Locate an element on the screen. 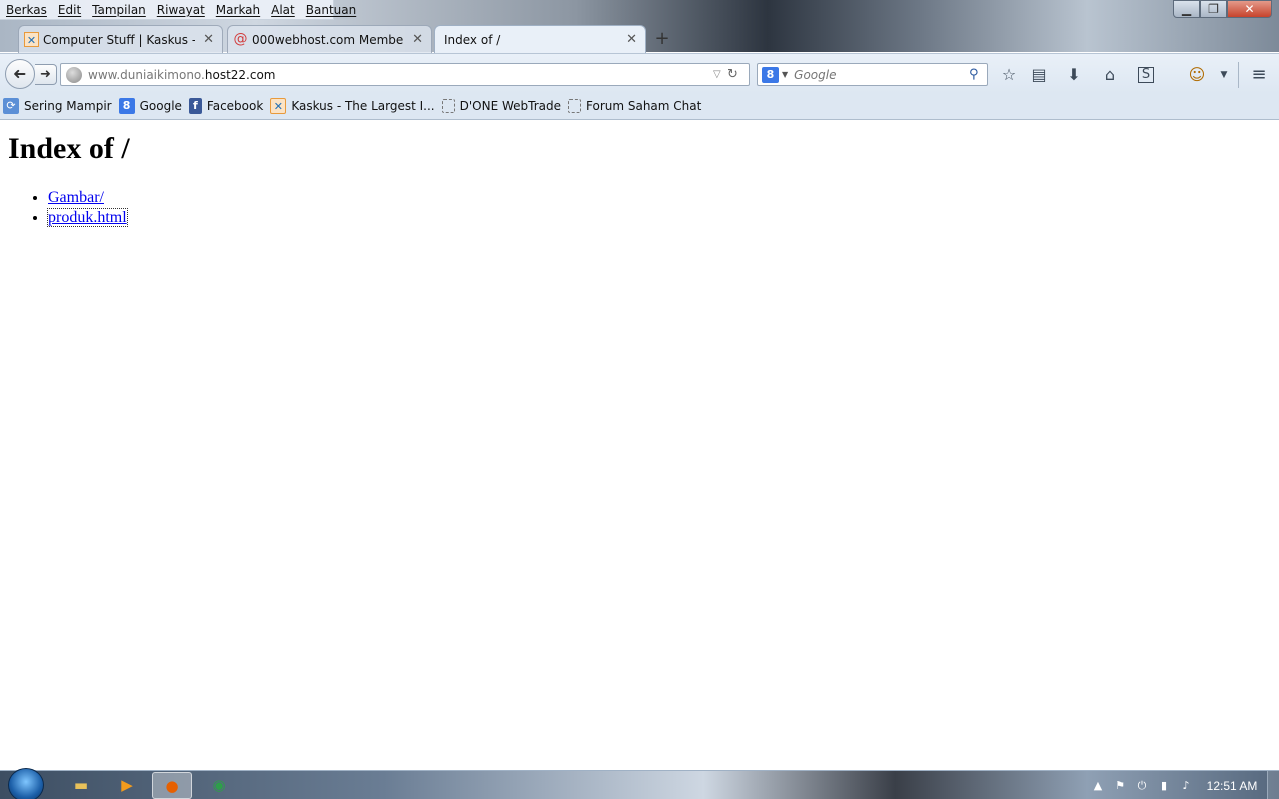  tab-000webhost: @ 000webhost.com Members... ✕ is located at coordinates (329, 39).